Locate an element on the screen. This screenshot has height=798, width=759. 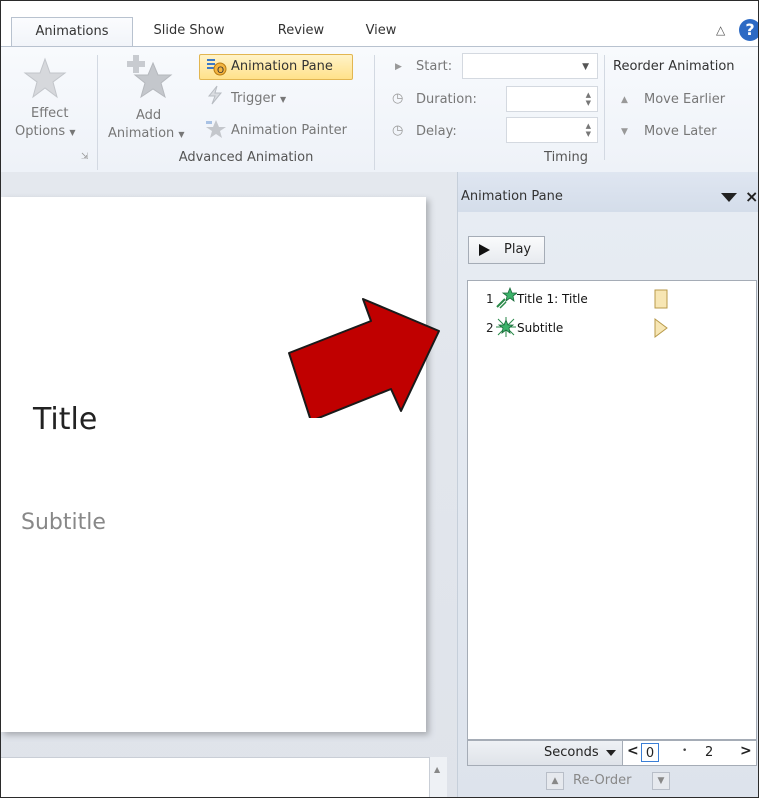
animation-order-number: 2 is located at coordinates (490, 328).